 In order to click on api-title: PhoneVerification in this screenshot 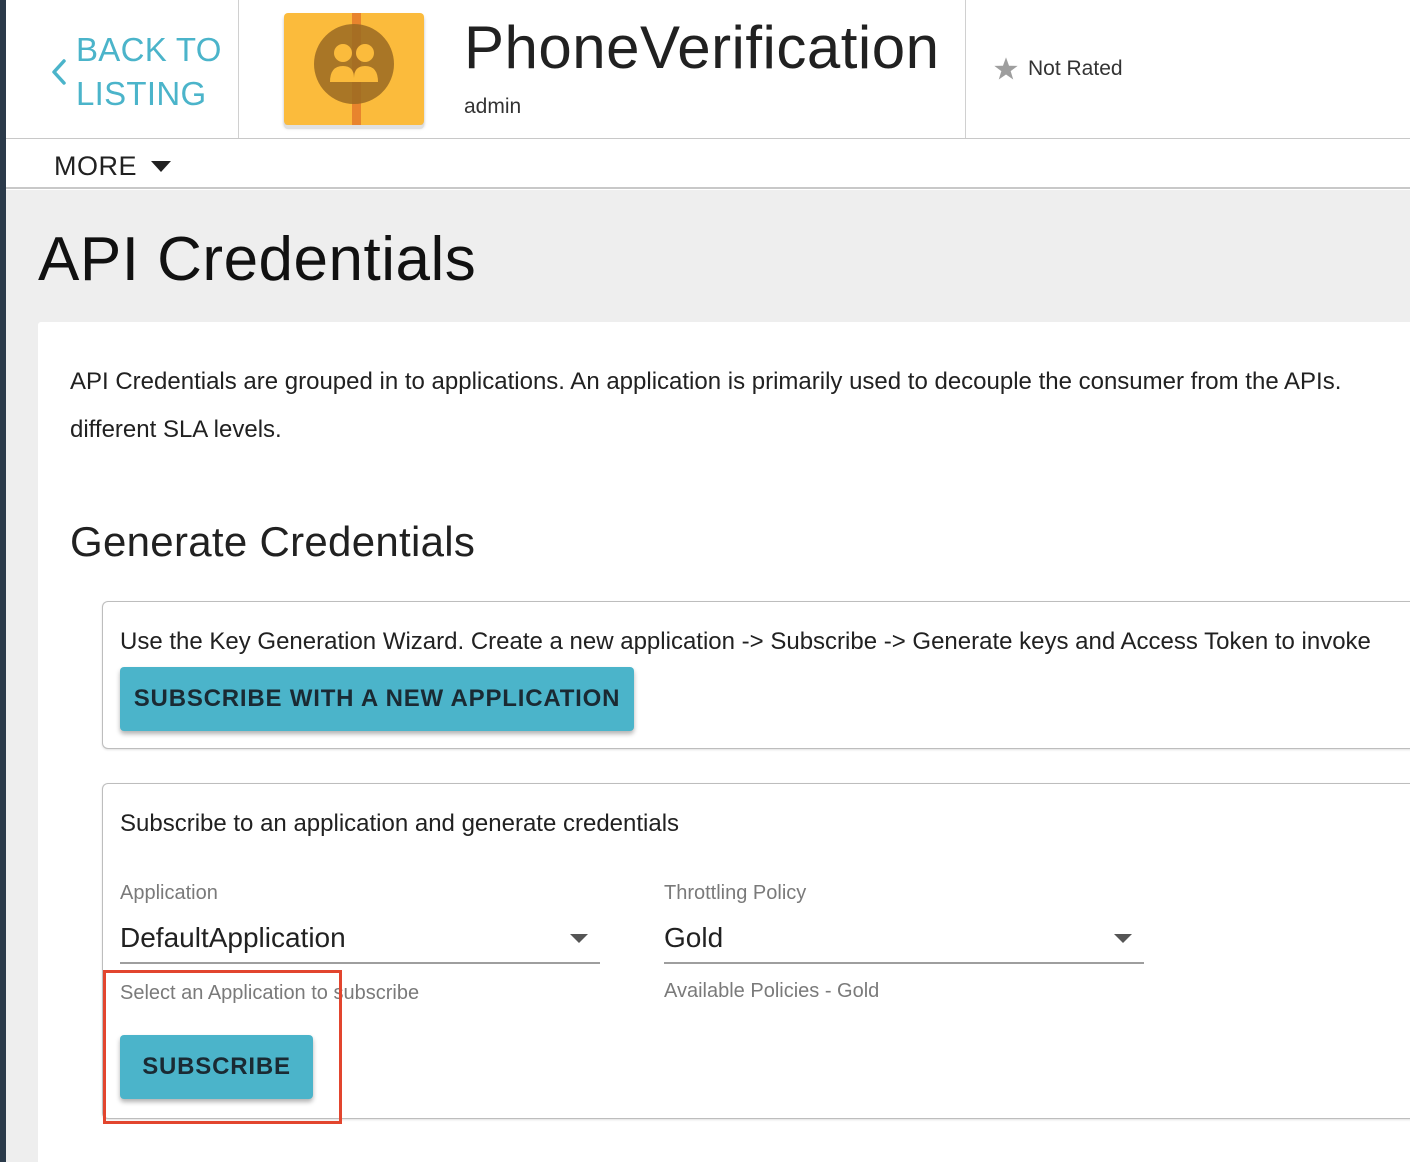, I will do `click(702, 47)`.